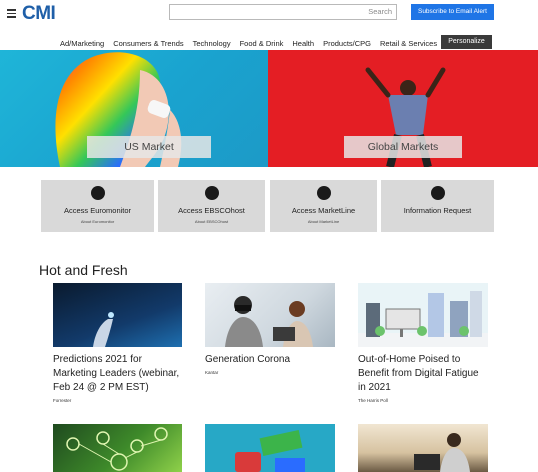  What do you see at coordinates (211, 210) in the screenshot?
I see `access-ebscohost-label: Access EBSCOhost` at bounding box center [211, 210].